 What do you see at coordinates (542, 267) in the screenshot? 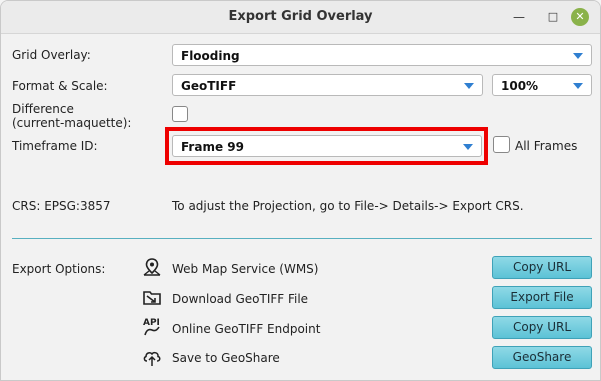
I see `copy-url-wms-button: Copy URL` at bounding box center [542, 267].